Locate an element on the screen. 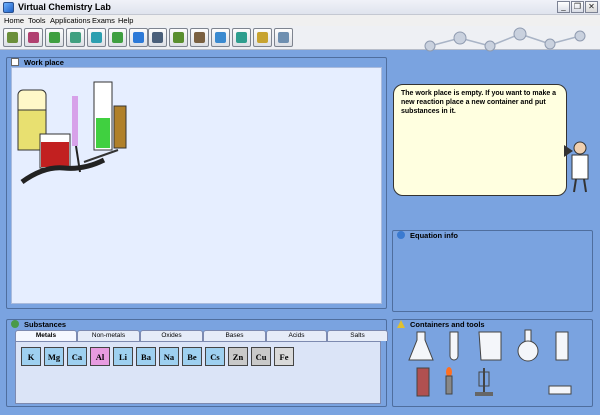 This screenshot has height=415, width=600. equation-info-panel: Equation info is located at coordinates (492, 271).